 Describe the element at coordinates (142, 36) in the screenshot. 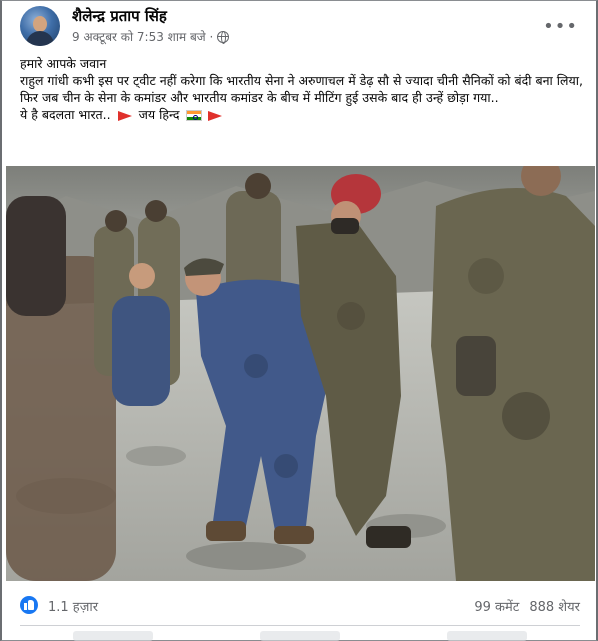

I see `post-timestamp: 9 अक्टूबर को 7:53 शाम बजे ·` at that location.